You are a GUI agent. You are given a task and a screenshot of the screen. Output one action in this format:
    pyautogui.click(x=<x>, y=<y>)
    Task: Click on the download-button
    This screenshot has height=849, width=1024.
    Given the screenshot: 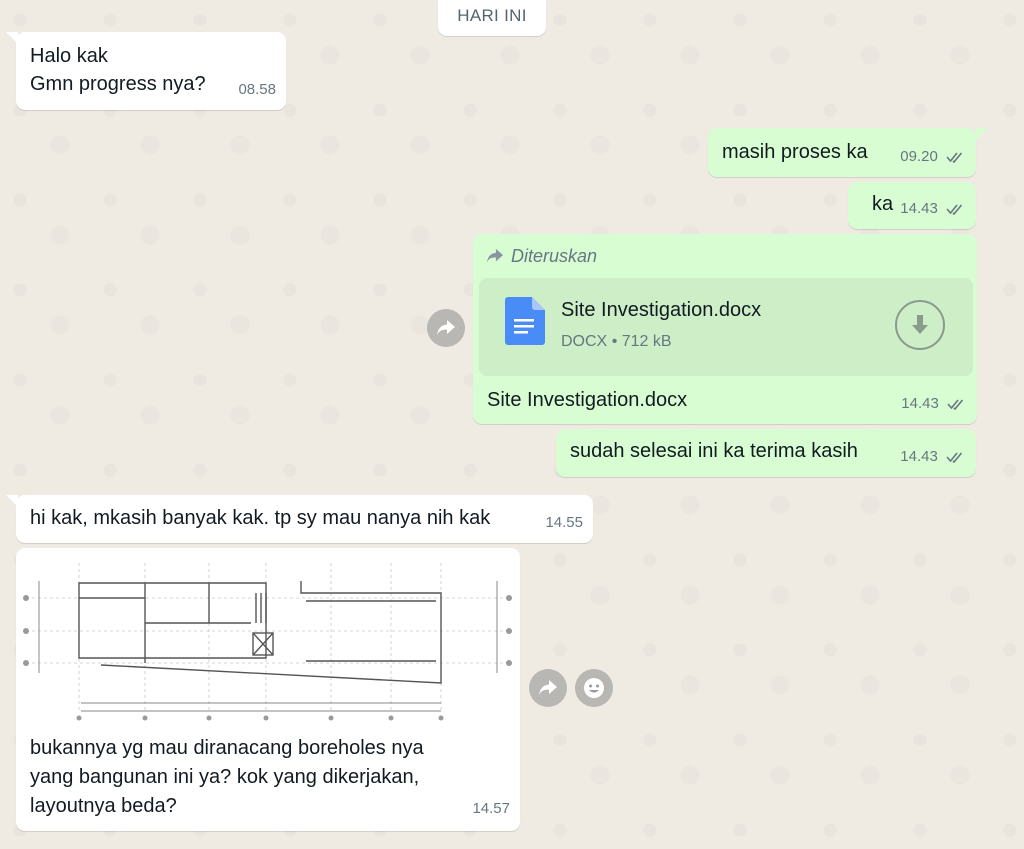 What is the action you would take?
    pyautogui.click(x=920, y=325)
    